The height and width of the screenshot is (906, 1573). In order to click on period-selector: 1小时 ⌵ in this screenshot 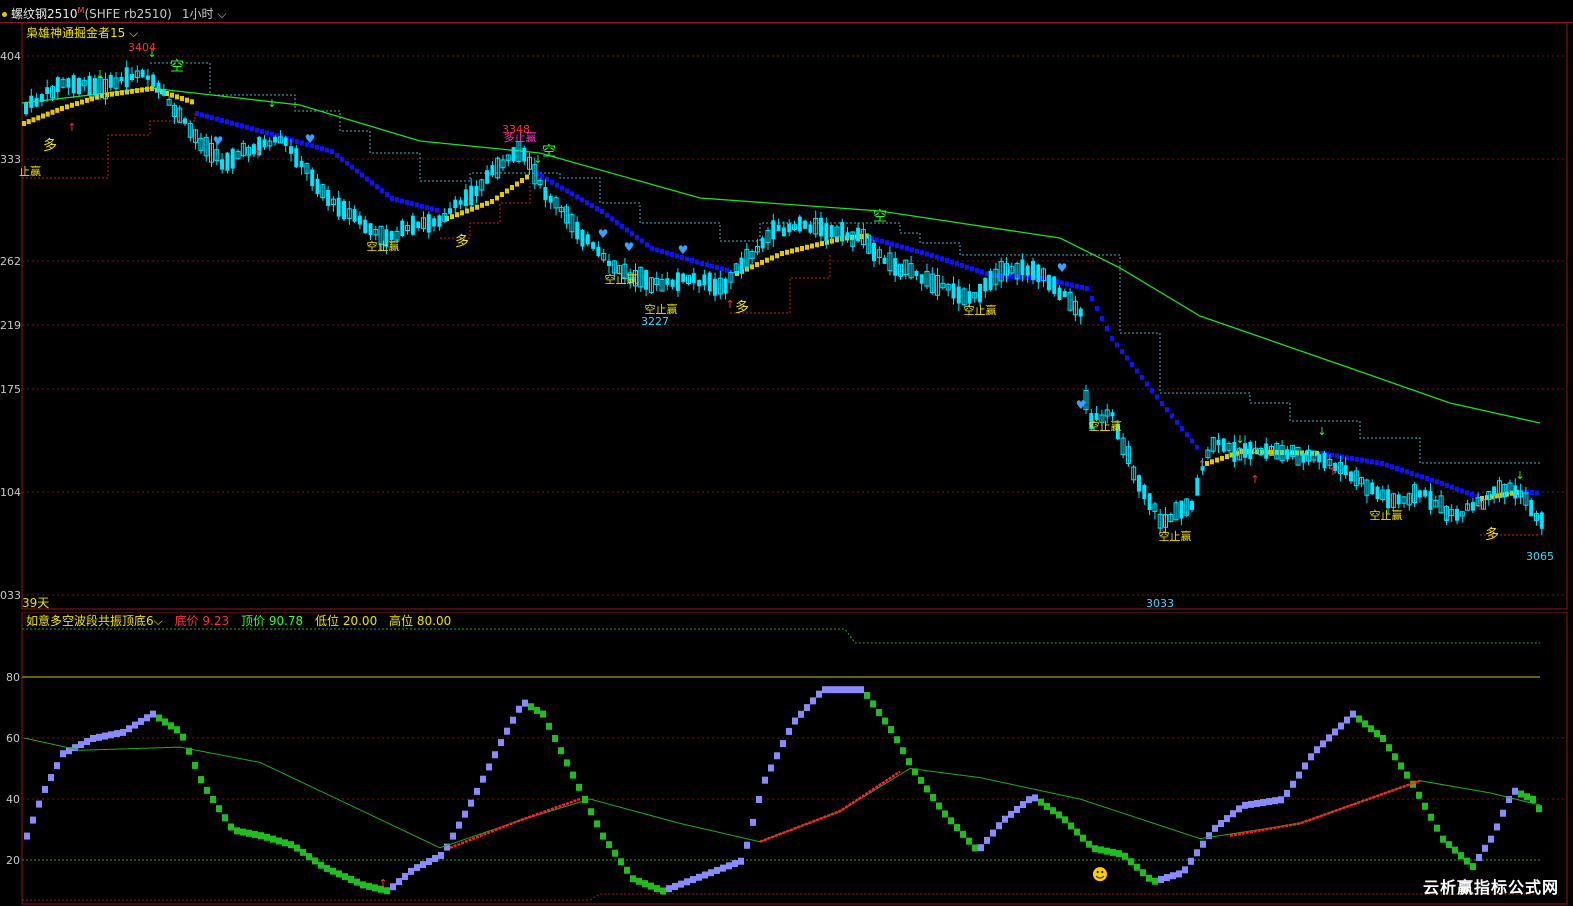, I will do `click(204, 14)`.